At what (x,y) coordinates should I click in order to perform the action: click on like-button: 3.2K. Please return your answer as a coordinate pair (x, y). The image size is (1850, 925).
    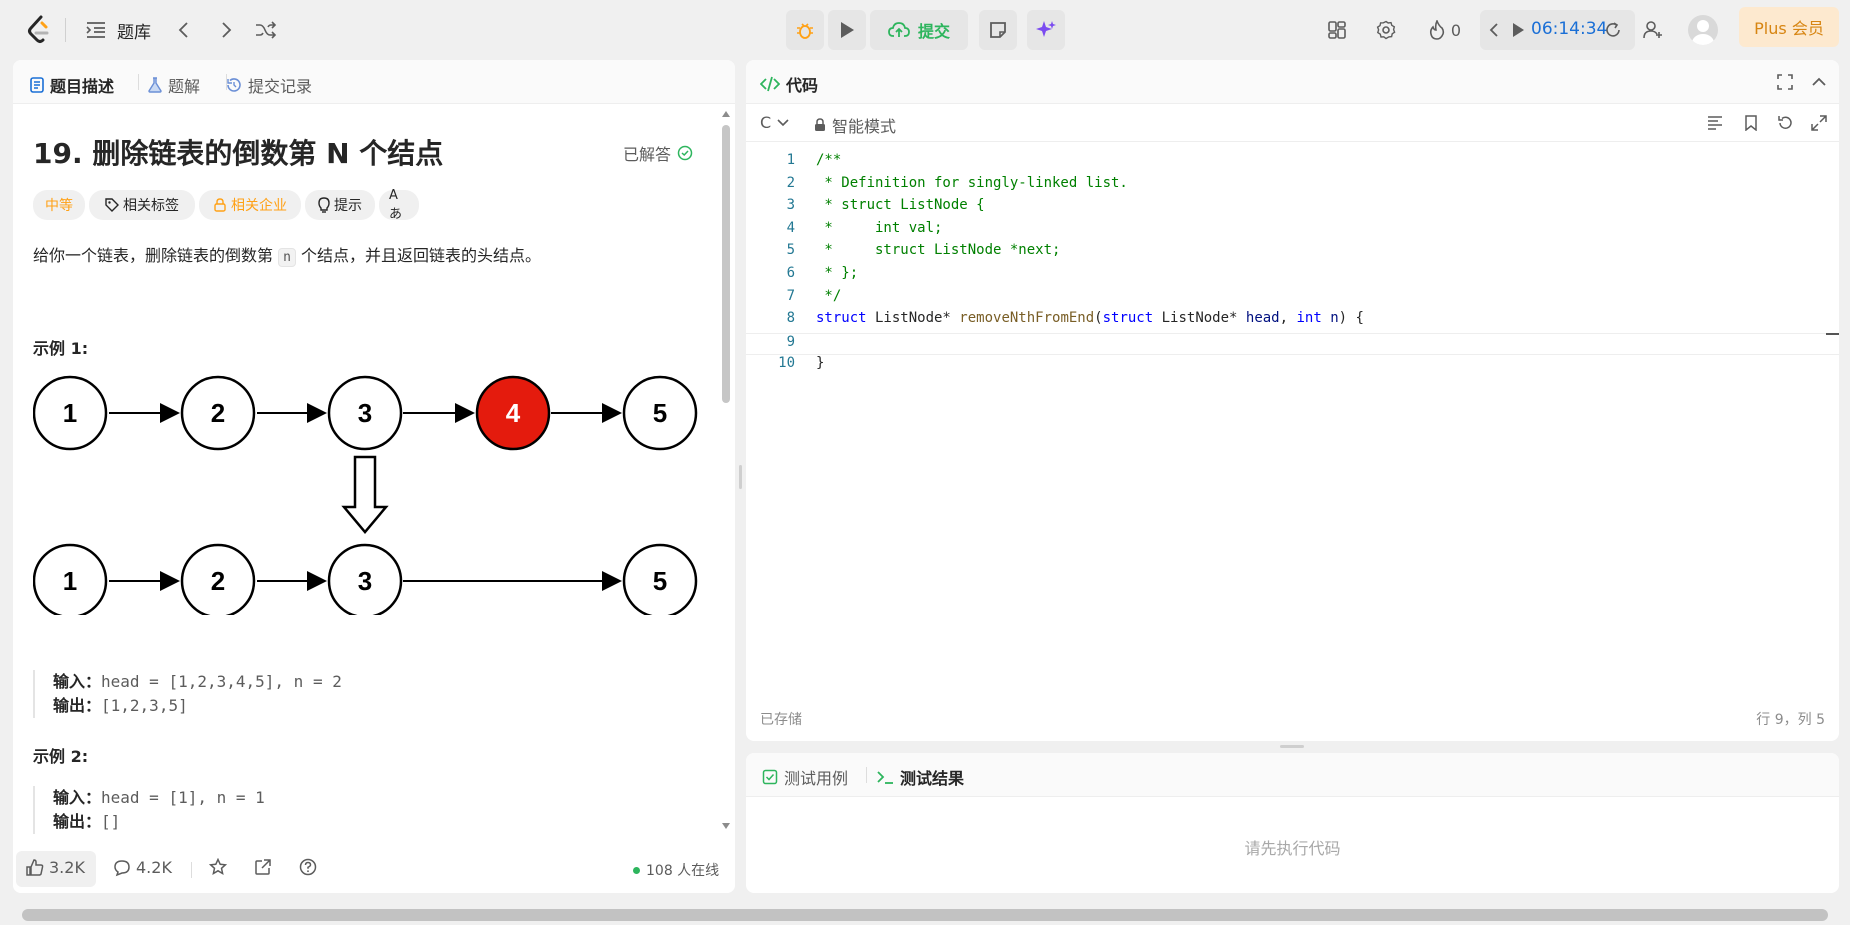
    Looking at the image, I should click on (55, 867).